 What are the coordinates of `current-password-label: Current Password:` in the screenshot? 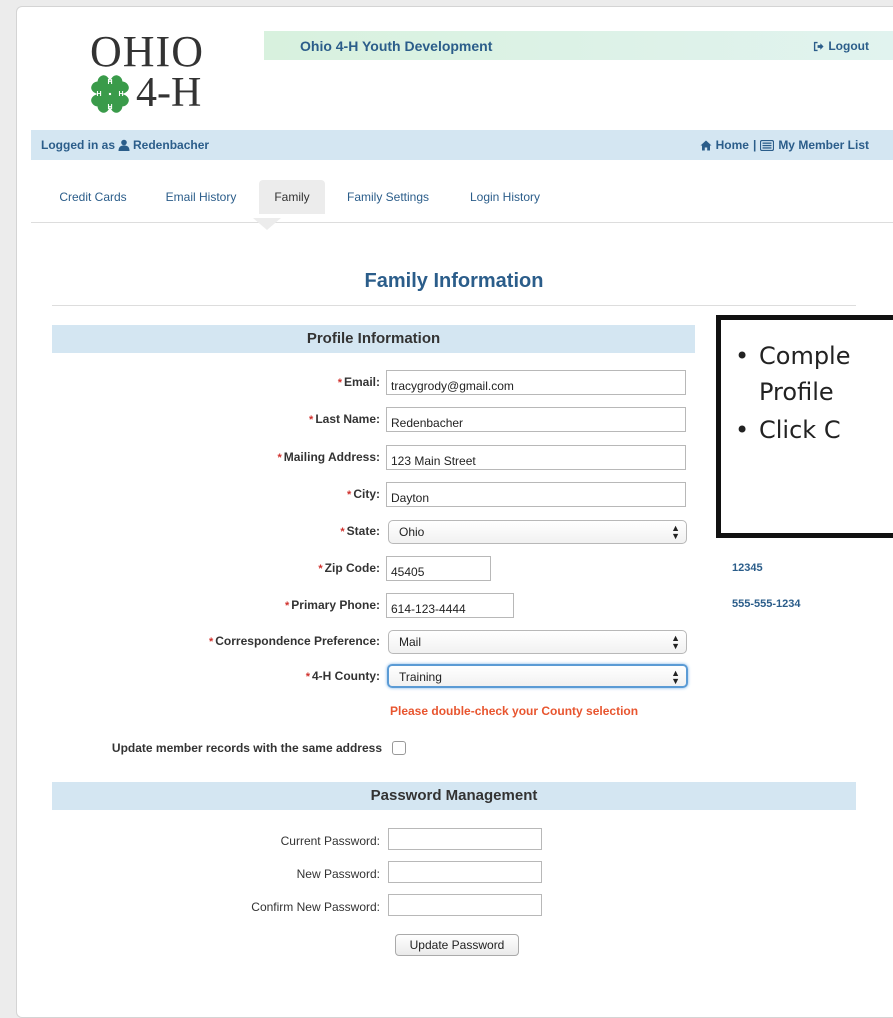 It's located at (330, 841).